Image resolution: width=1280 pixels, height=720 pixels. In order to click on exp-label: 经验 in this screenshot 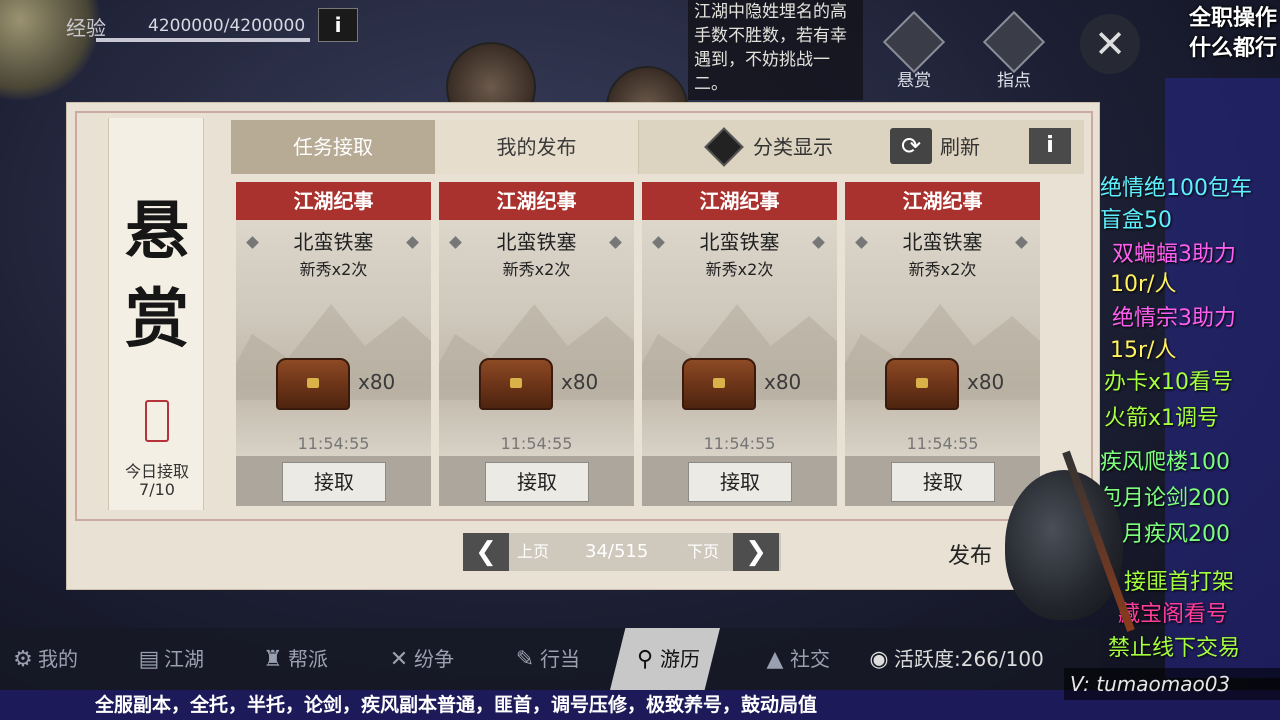, I will do `click(86, 28)`.